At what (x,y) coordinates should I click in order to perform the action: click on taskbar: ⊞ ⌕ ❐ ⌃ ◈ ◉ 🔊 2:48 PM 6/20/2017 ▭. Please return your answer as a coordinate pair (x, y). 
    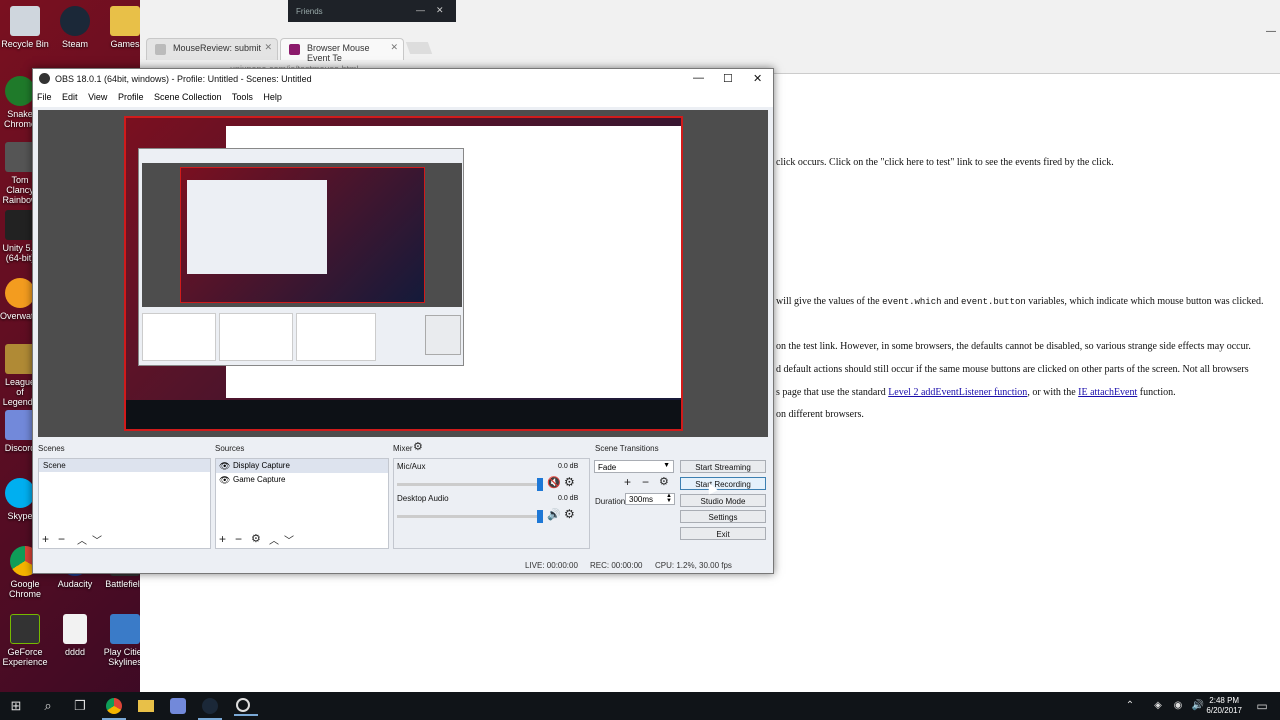
    Looking at the image, I should click on (640, 706).